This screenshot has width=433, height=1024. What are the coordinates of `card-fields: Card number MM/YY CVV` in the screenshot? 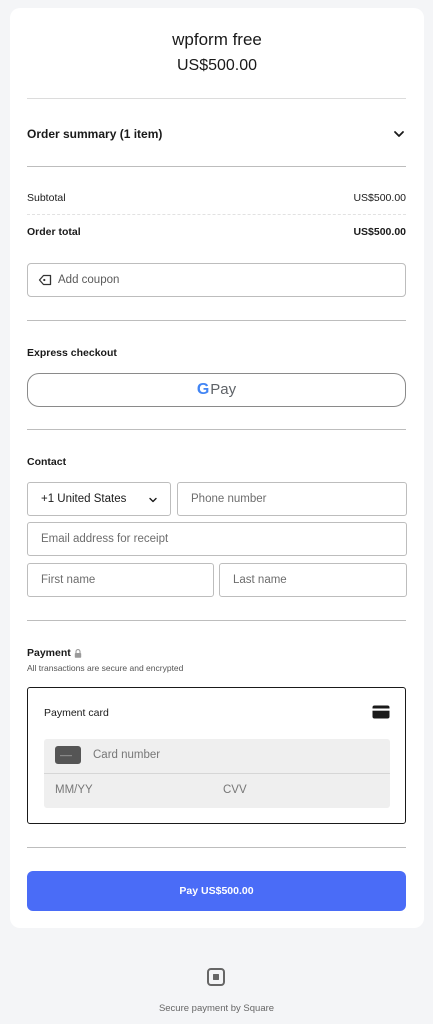 It's located at (217, 773).